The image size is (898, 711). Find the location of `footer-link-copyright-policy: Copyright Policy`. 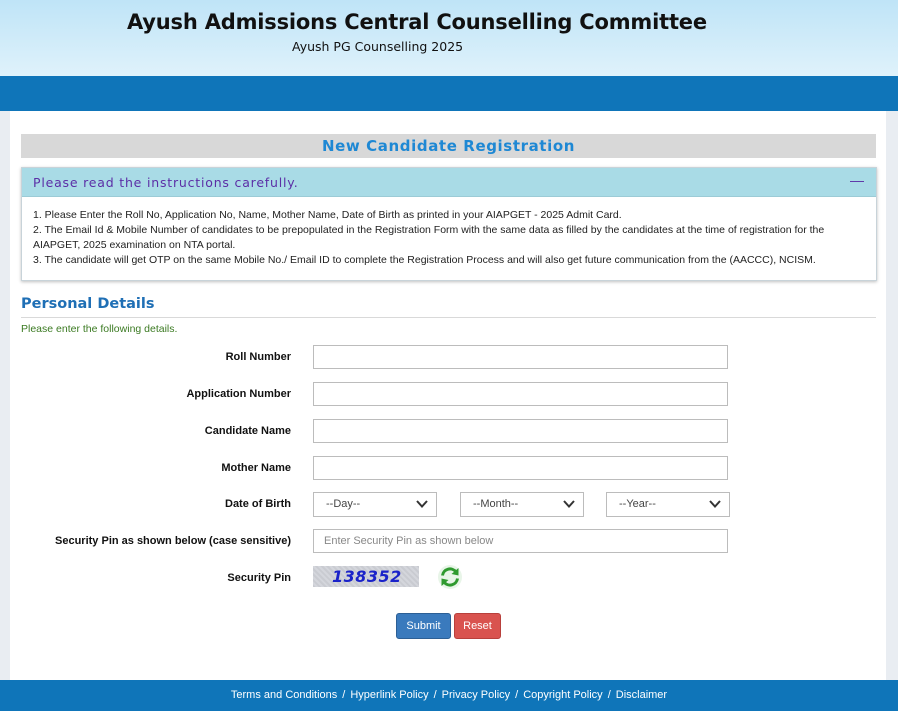

footer-link-copyright-policy: Copyright Policy is located at coordinates (562, 695).